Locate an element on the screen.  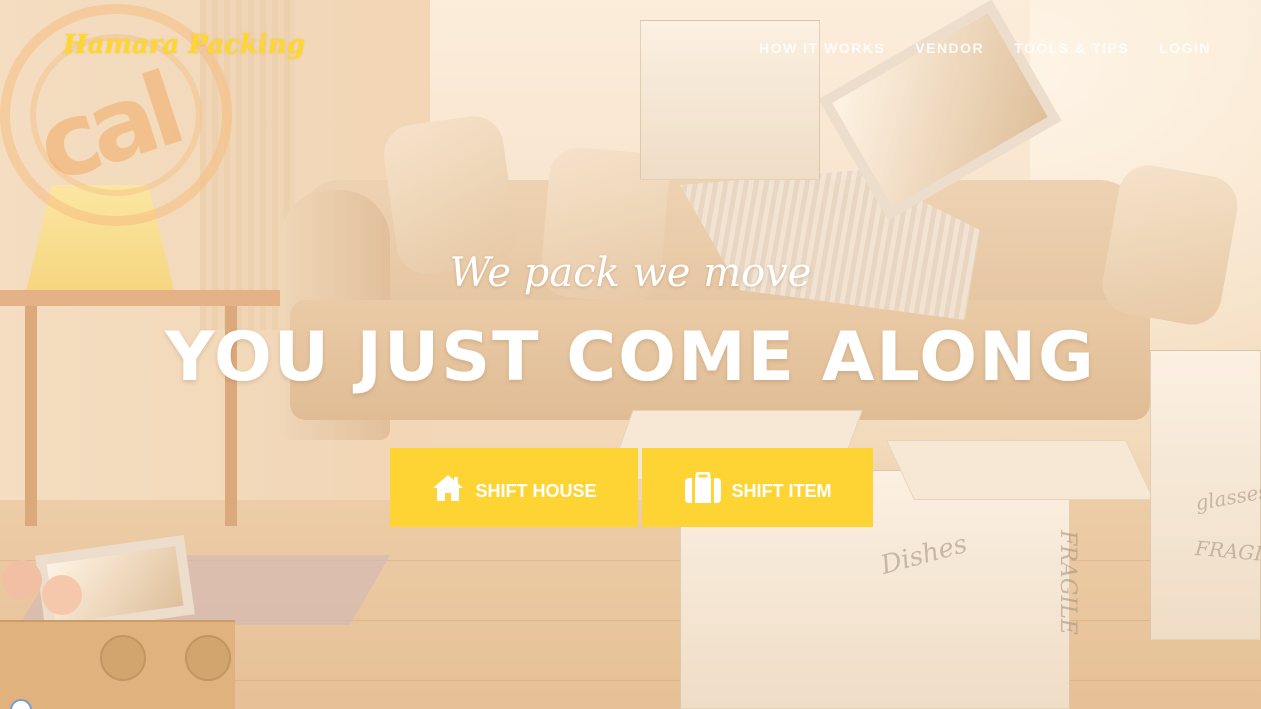
hero-tagline: We pack we move is located at coordinates (630, 273).